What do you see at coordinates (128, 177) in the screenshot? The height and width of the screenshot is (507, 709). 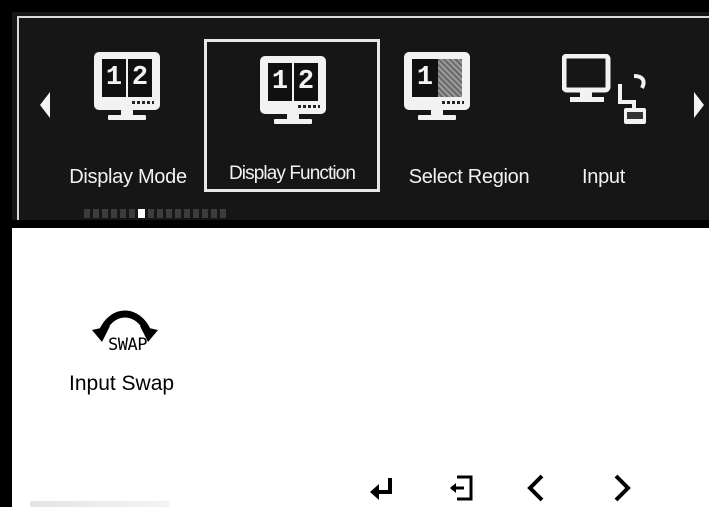 I see `menu-item-label: Display Mode` at bounding box center [128, 177].